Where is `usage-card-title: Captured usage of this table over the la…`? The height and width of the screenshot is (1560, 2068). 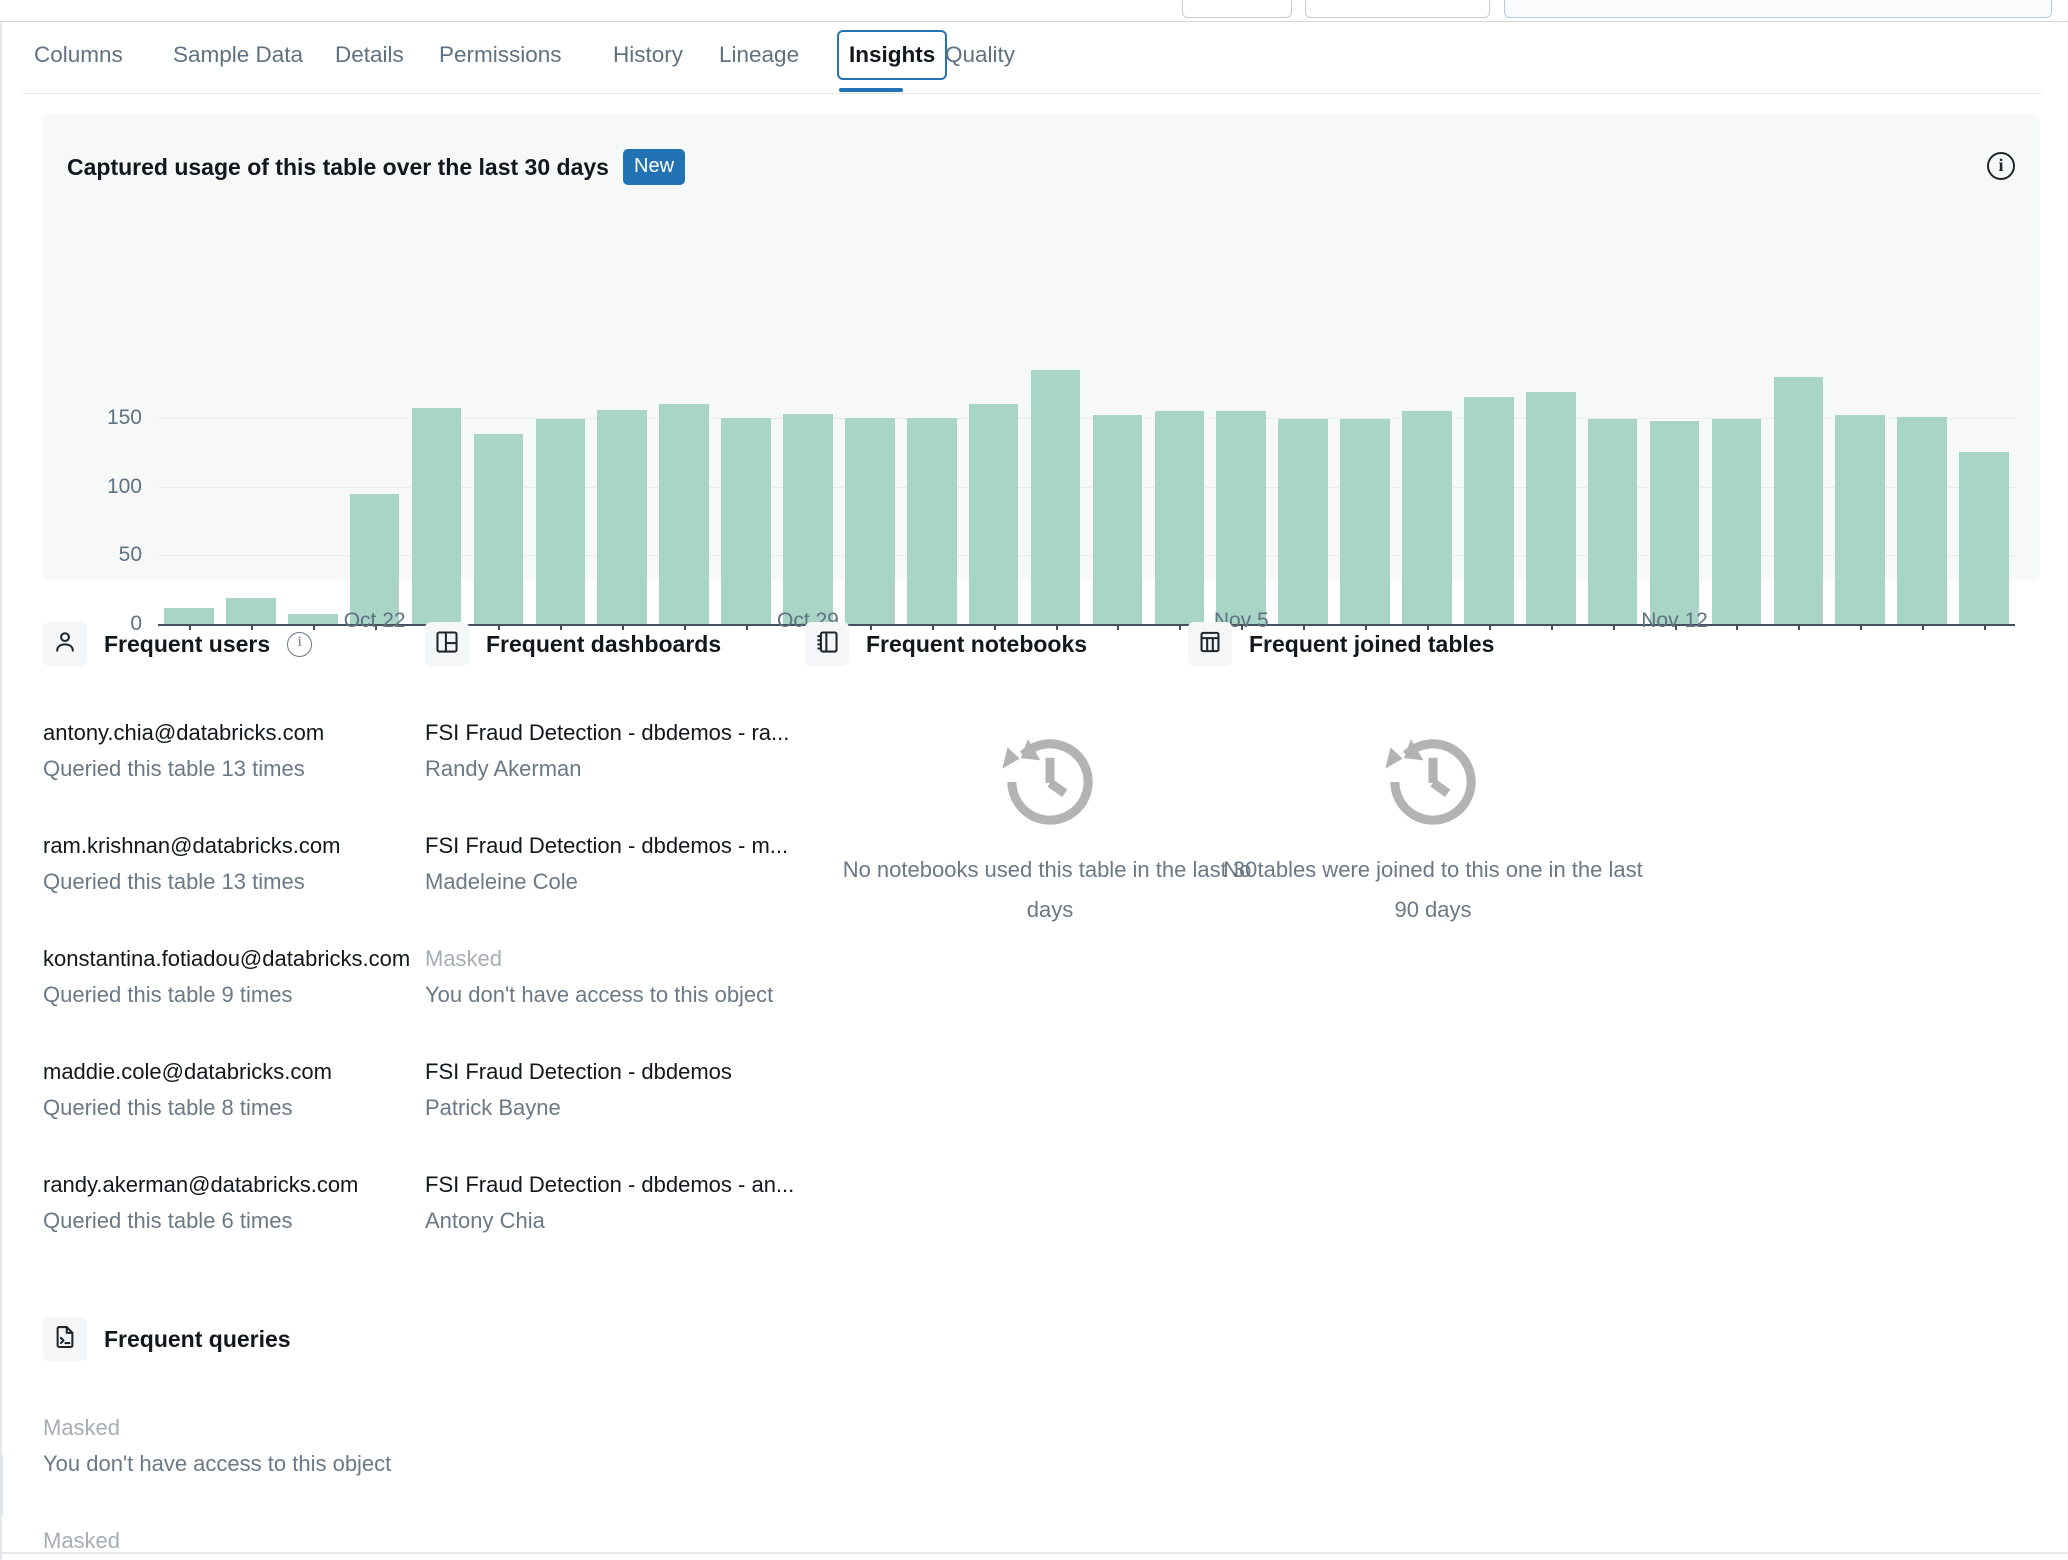
usage-card-title: Captured usage of this table over the la… is located at coordinates (338, 167).